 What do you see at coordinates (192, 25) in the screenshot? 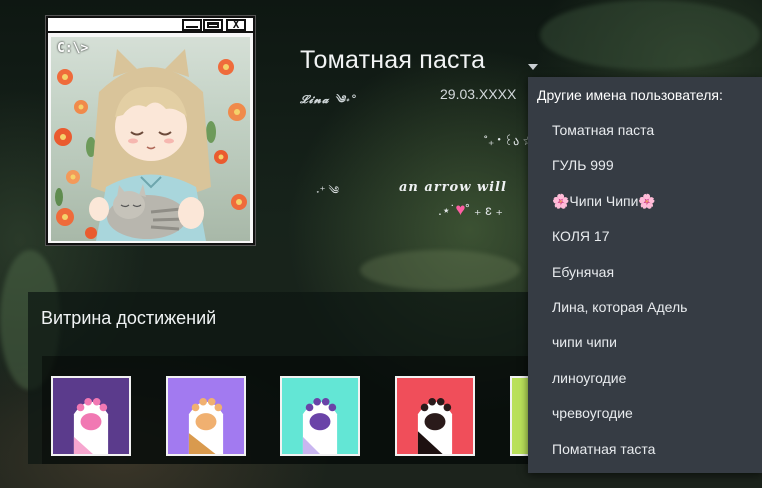
I see `minimize-icon` at bounding box center [192, 25].